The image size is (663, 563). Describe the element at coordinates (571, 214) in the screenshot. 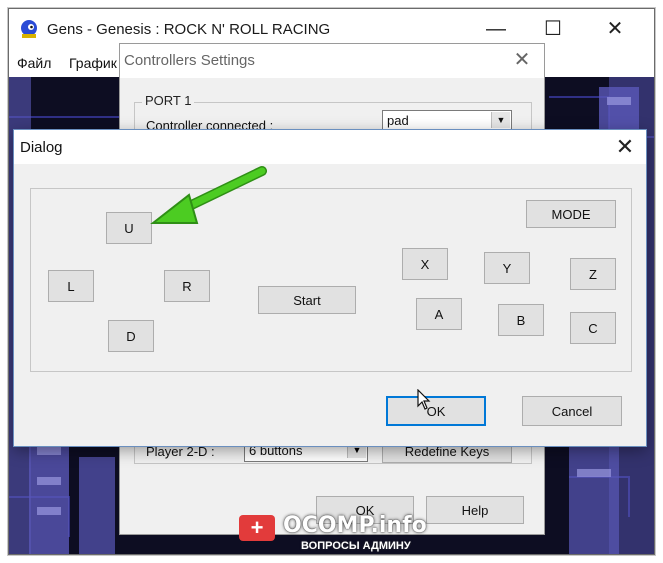

I see `key-mode-button: MODE` at that location.